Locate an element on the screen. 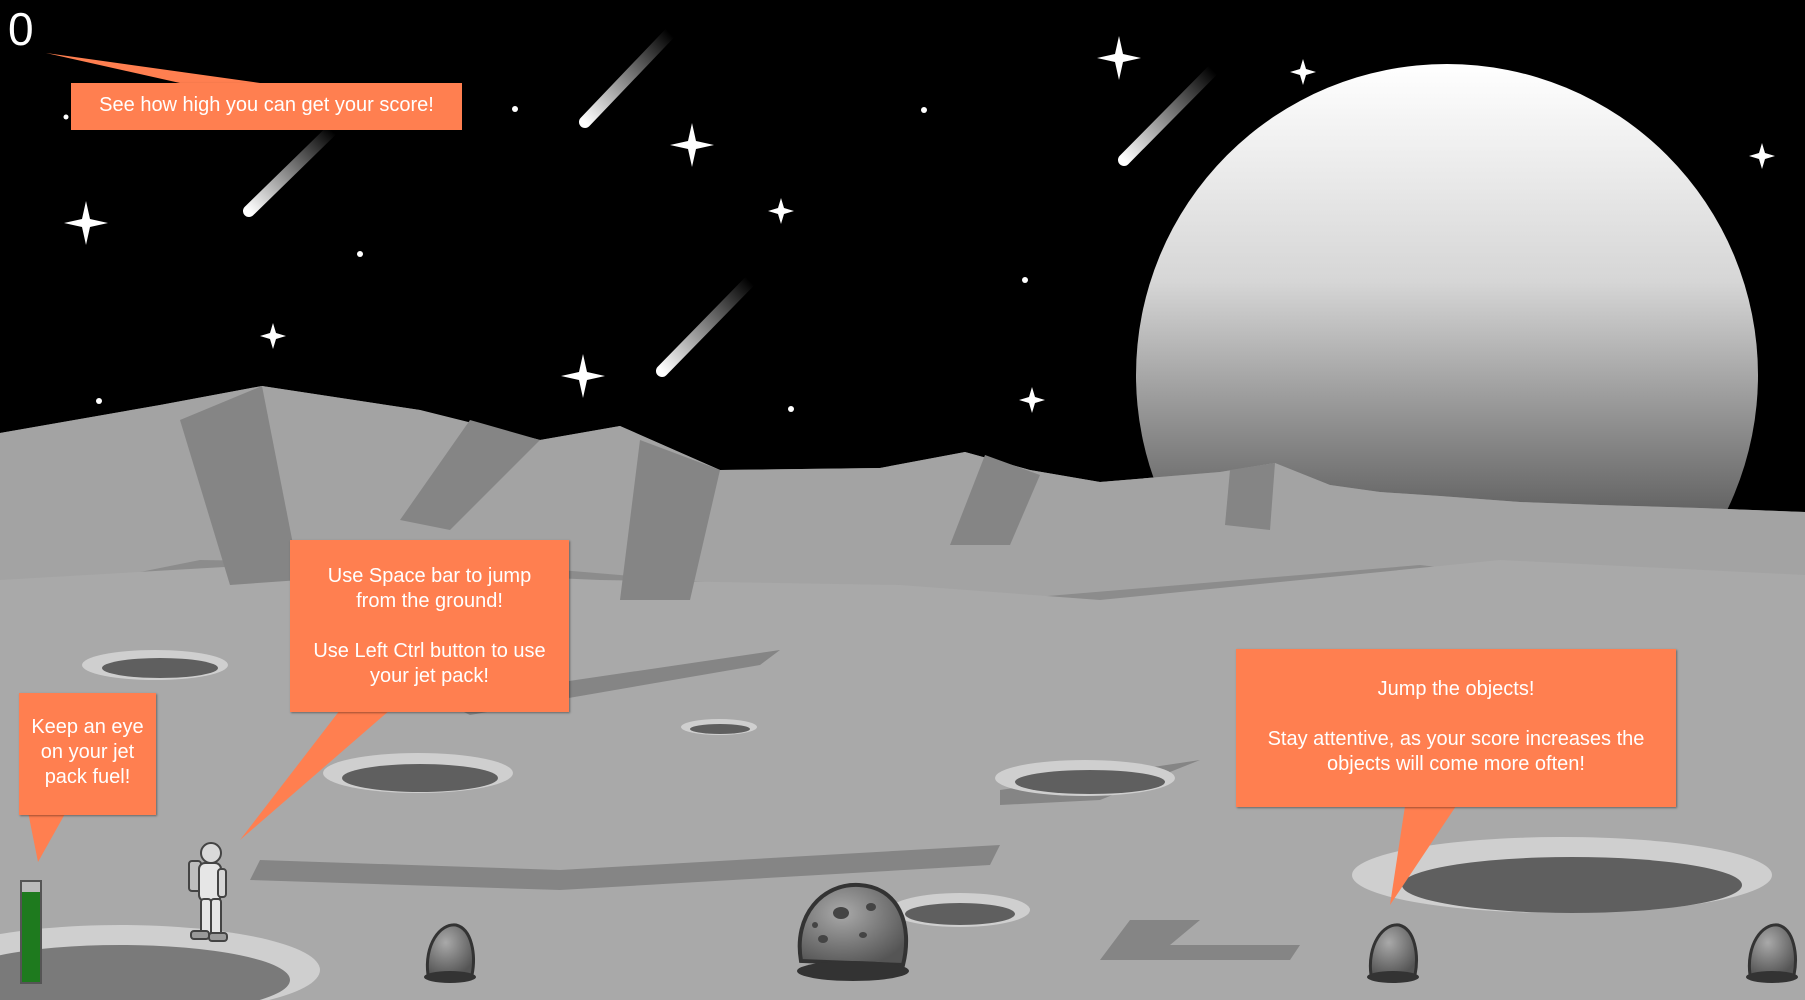 Image resolution: width=1805 pixels, height=1000 pixels. tip-objects-line1: Jump the objects! is located at coordinates (1456, 689).